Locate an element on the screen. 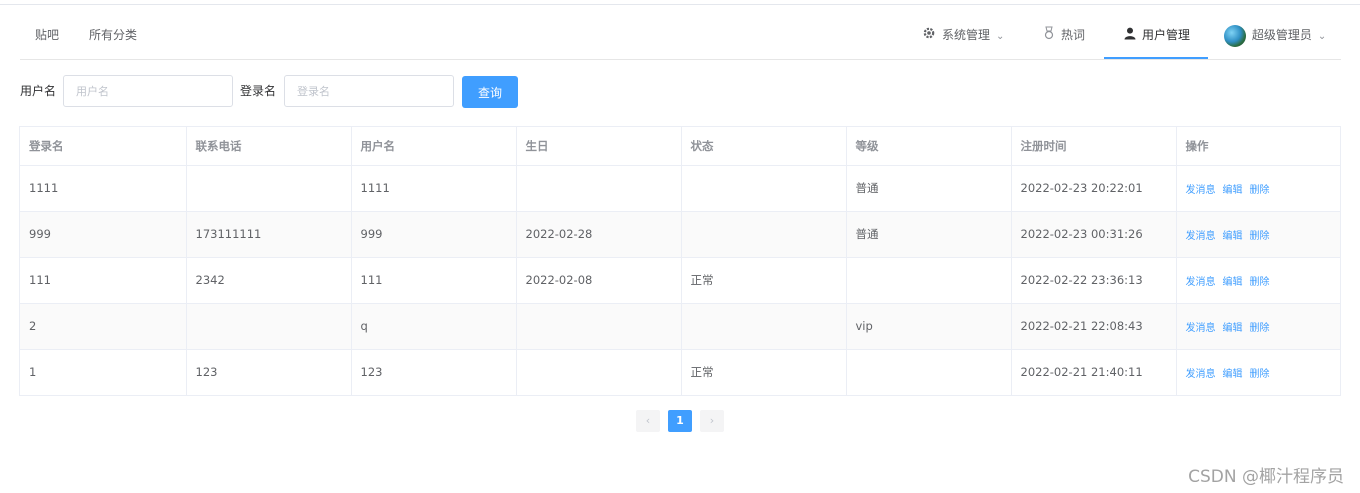  table-header-row: 登录名 联系电话 用户名 生日 状态 等级 注册时间 操作 is located at coordinates (680, 146).